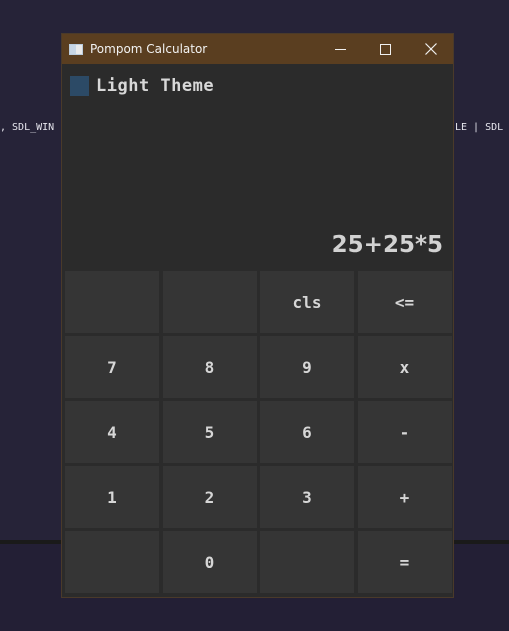 This screenshot has height=631, width=509. What do you see at coordinates (257, 49) in the screenshot?
I see `title-bar: Pompom Calculator` at bounding box center [257, 49].